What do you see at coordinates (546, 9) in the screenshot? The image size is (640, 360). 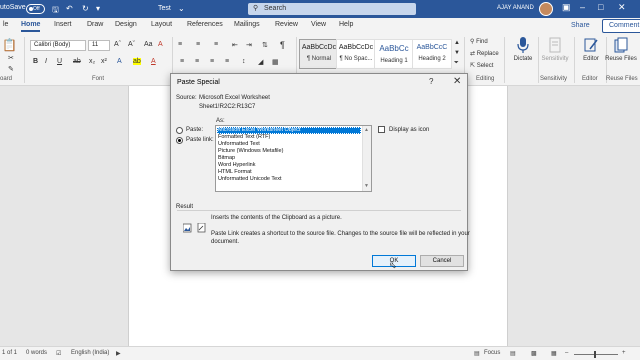 I see `avatar` at bounding box center [546, 9].